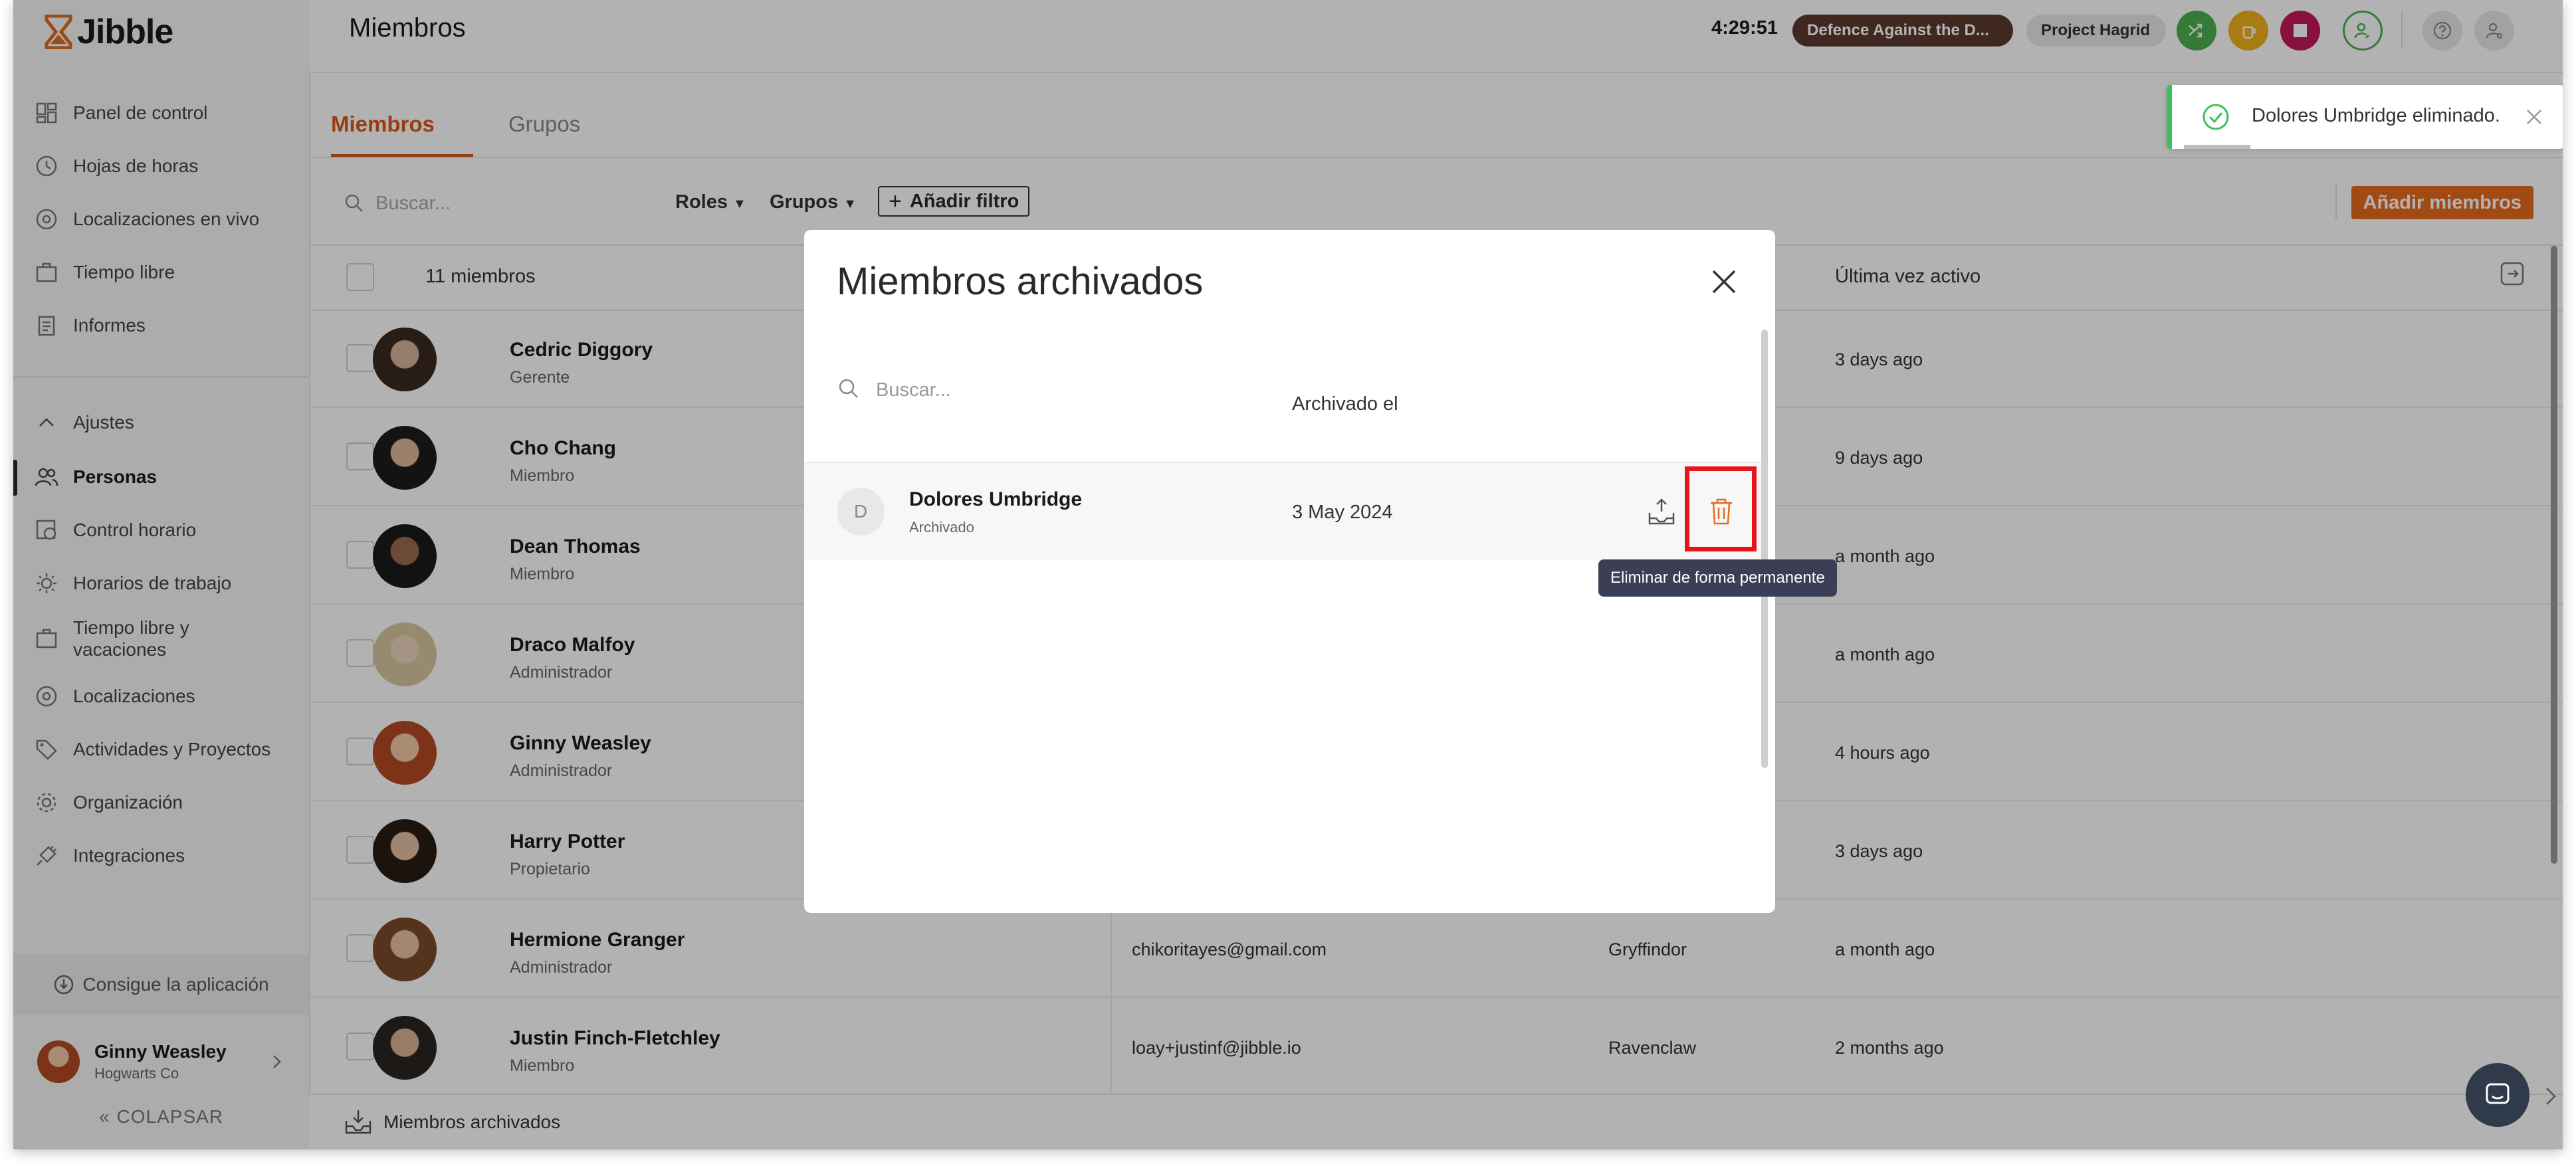 This screenshot has width=2576, height=1176. What do you see at coordinates (1721, 511) in the screenshot?
I see `trash-icon` at bounding box center [1721, 511].